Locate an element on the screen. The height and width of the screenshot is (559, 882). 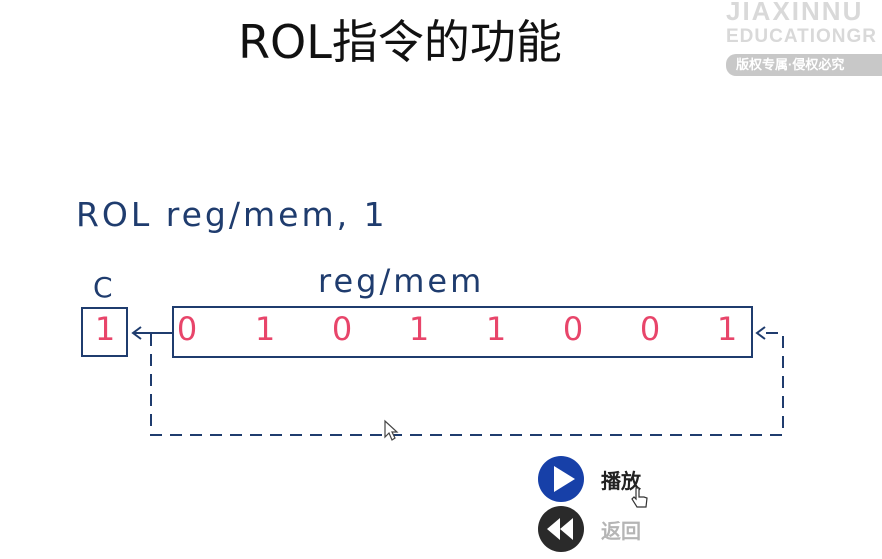
cursor-icon is located at coordinates (391, 430).